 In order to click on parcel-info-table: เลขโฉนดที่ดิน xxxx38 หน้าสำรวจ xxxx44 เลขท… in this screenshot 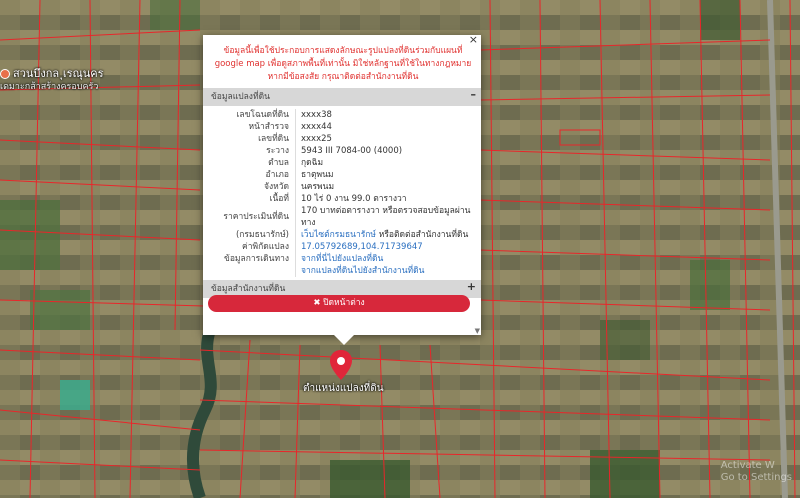, I will do `click(342, 193)`.